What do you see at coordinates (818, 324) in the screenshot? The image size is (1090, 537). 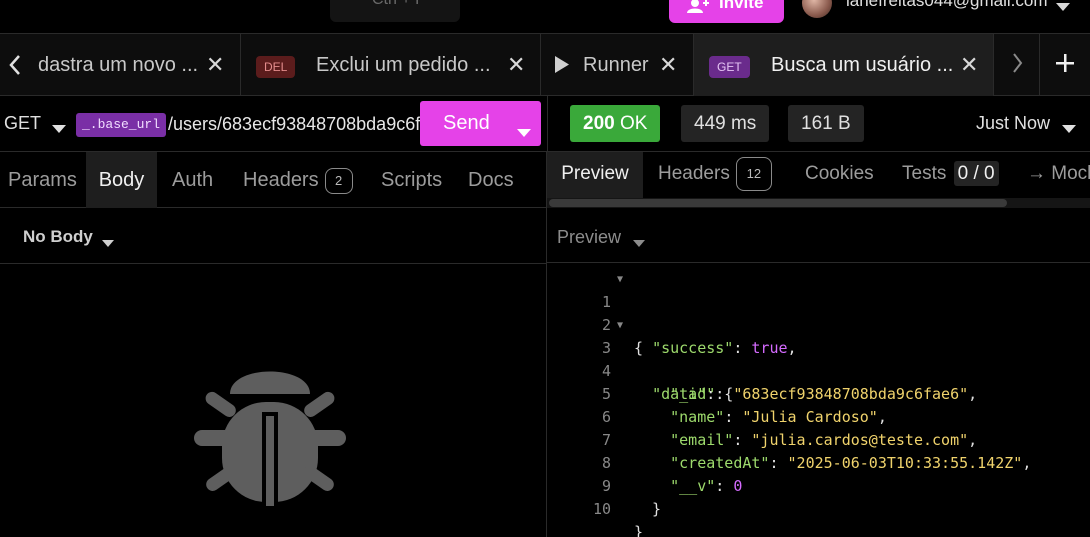 I see `code-line: 2 "success": true,` at bounding box center [818, 324].